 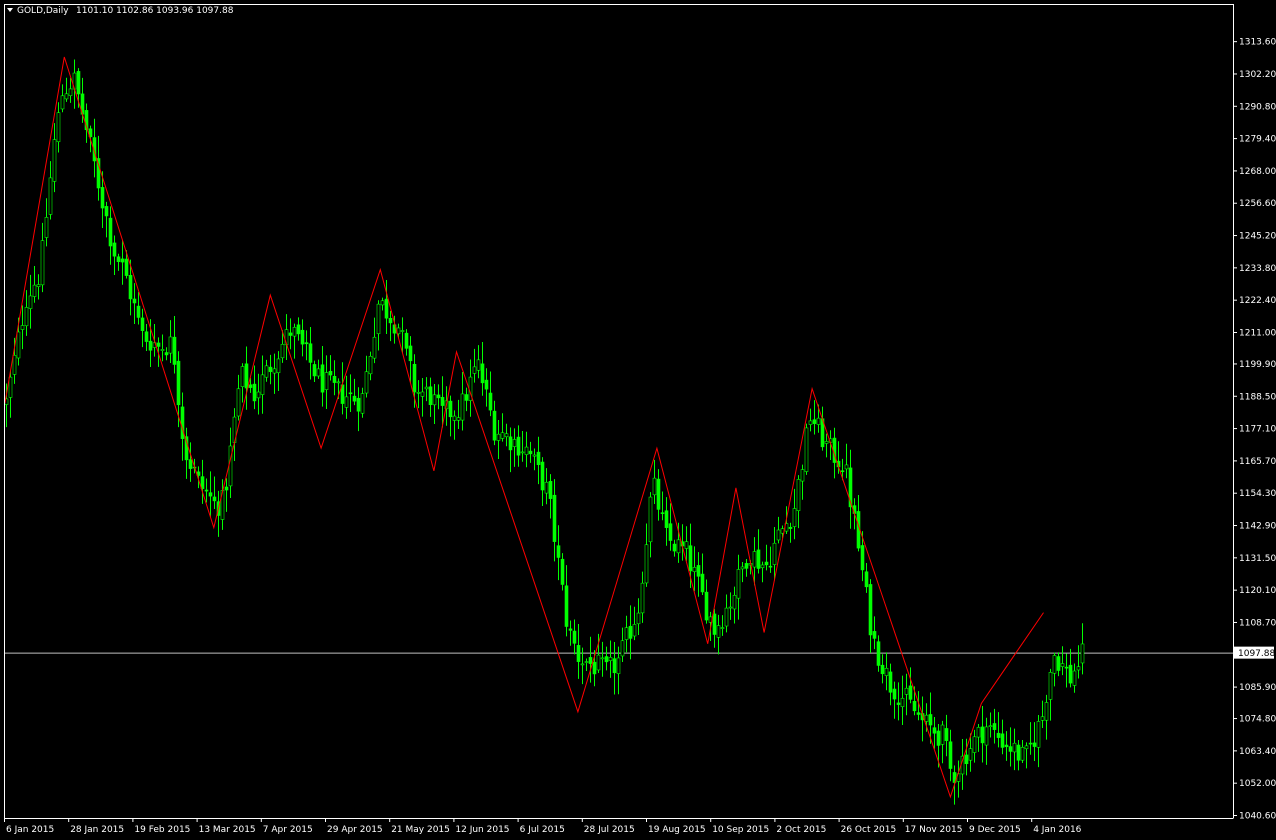 What do you see at coordinates (1257, 172) in the screenshot?
I see `y-tick-label: 1268.00` at bounding box center [1257, 172].